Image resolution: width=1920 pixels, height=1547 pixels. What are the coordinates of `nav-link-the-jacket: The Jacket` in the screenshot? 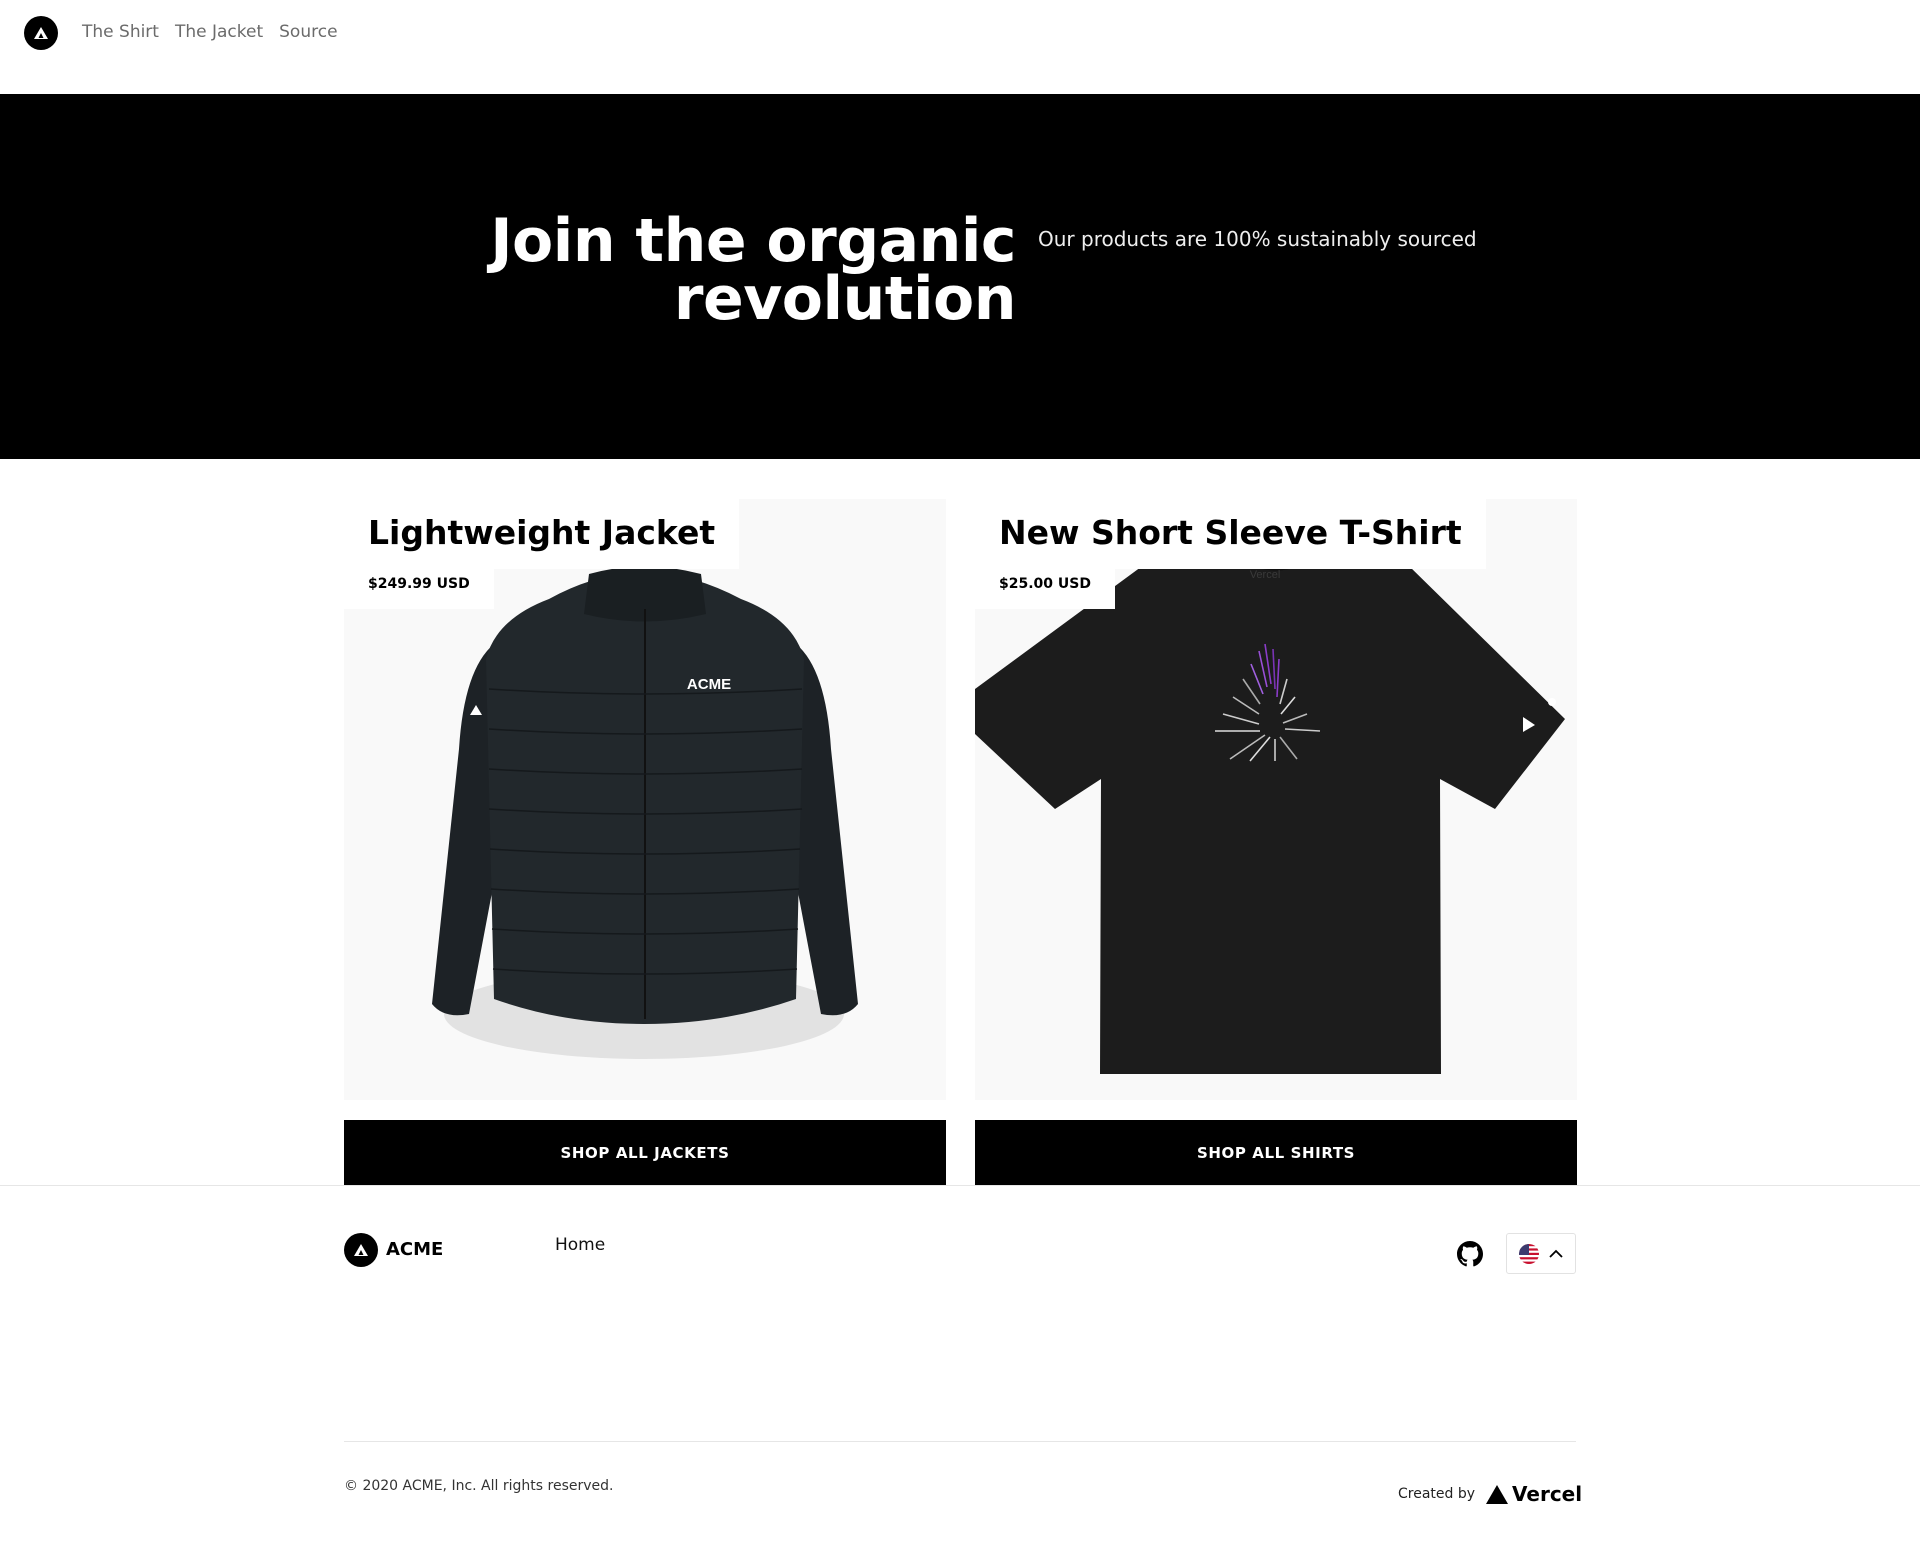 It's located at (219, 32).